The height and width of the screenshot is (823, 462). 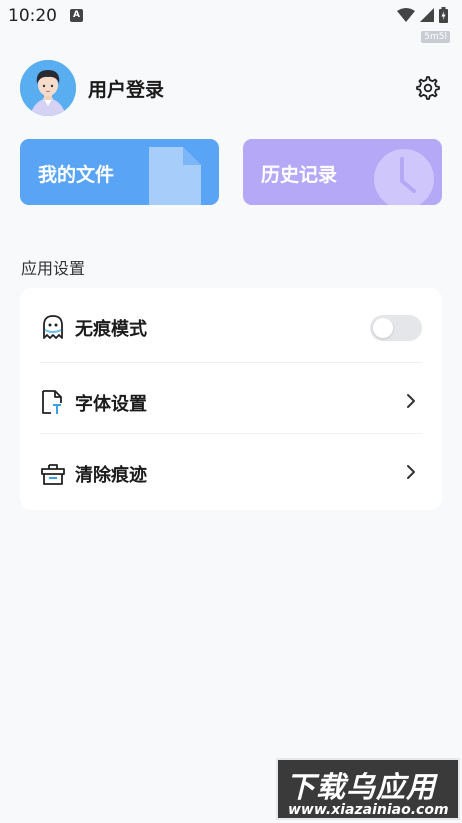 I want to click on settings-row-font: 字体设置, so click(x=231, y=398).